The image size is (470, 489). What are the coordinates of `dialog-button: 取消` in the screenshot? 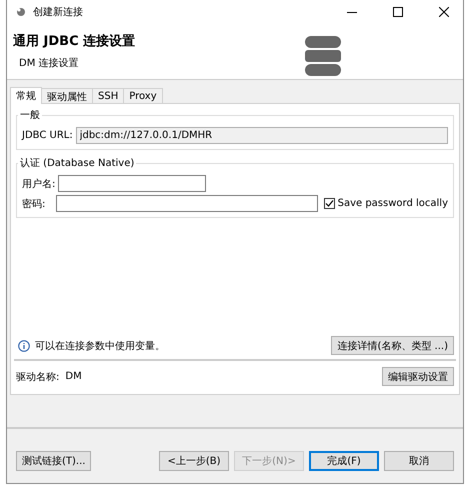 It's located at (419, 461).